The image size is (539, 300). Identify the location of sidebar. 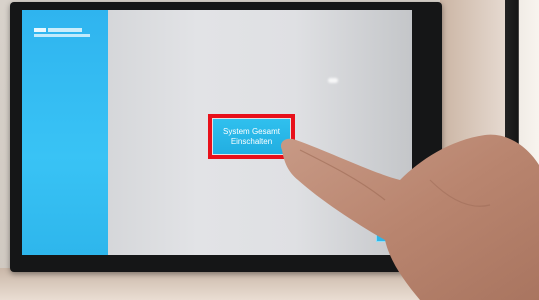
(65, 132).